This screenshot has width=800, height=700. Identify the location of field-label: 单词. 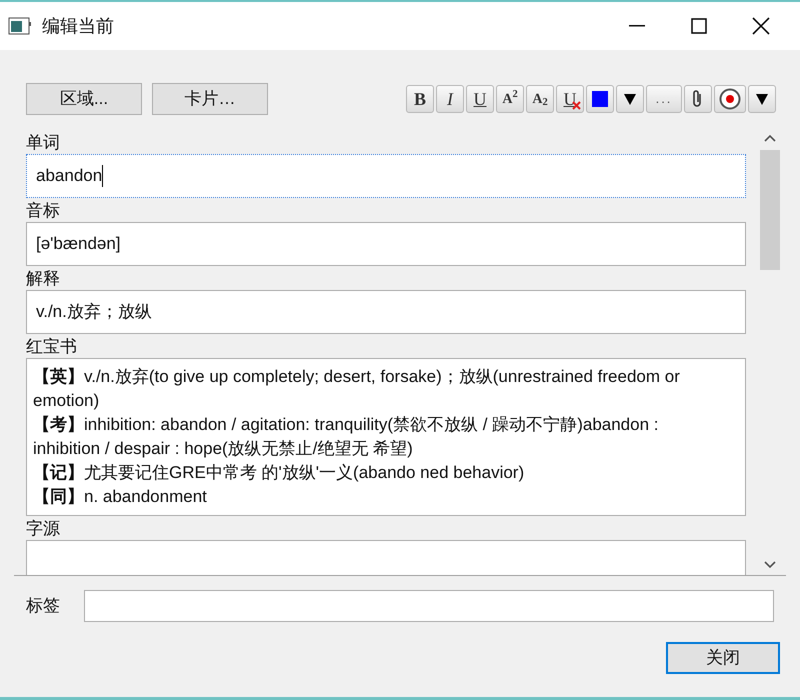
(43, 143).